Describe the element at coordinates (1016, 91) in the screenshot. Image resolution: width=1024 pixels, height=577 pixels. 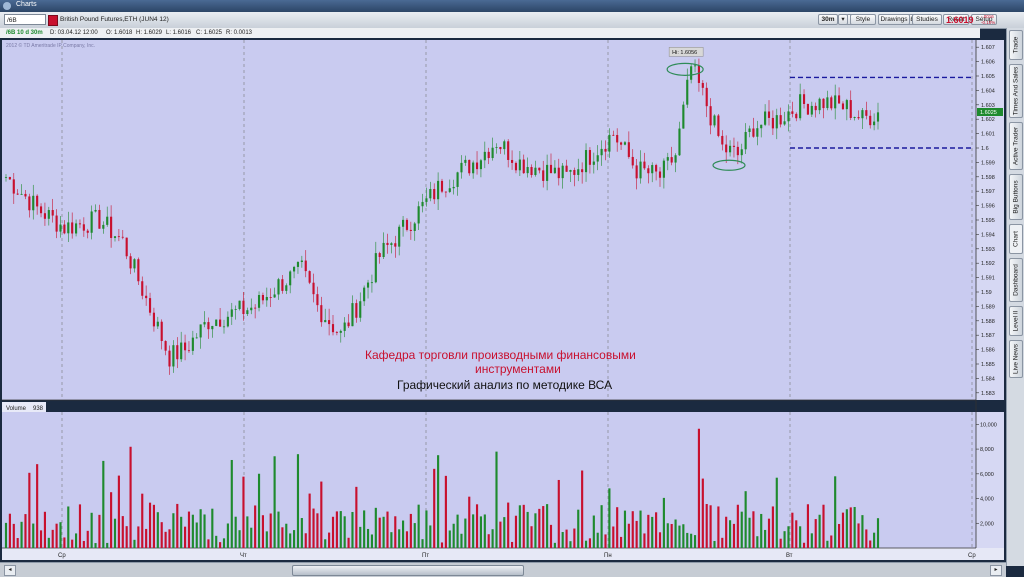
I see `tab-times-and-sales: Times And Sales` at that location.